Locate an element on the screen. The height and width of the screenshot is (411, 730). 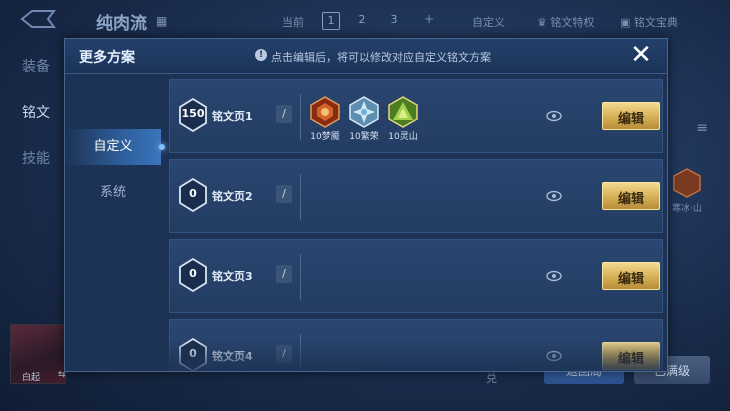
rune-item: 10繁荣 is located at coordinates (364, 119).